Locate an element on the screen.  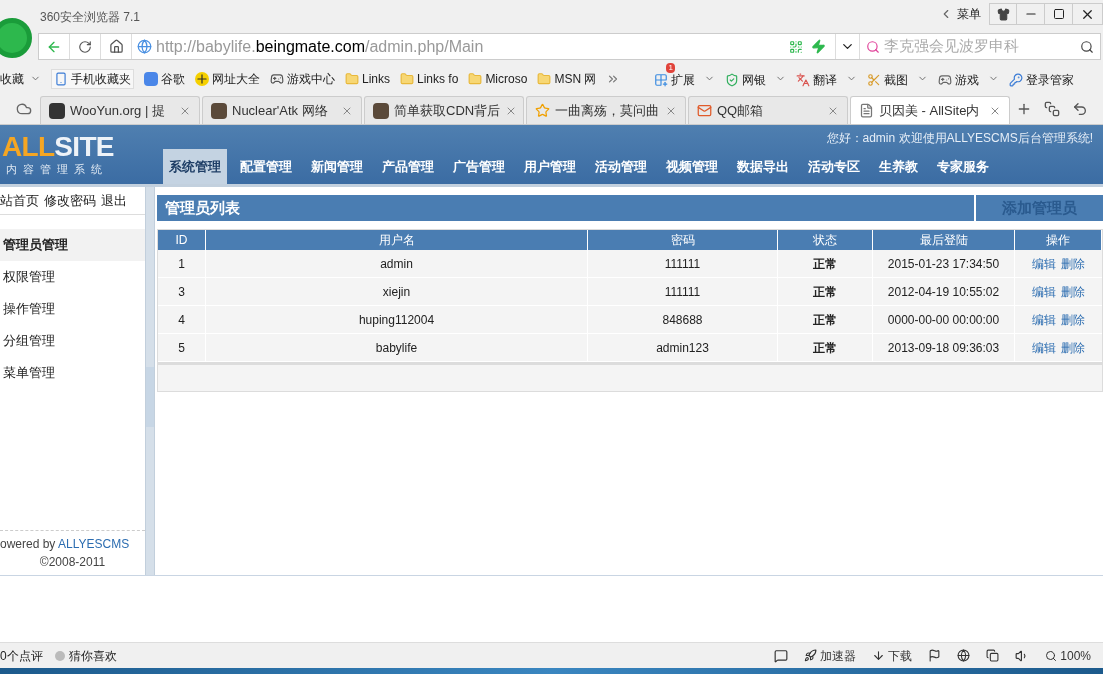
panel-title: 管理员列表 is located at coordinates (202, 207).